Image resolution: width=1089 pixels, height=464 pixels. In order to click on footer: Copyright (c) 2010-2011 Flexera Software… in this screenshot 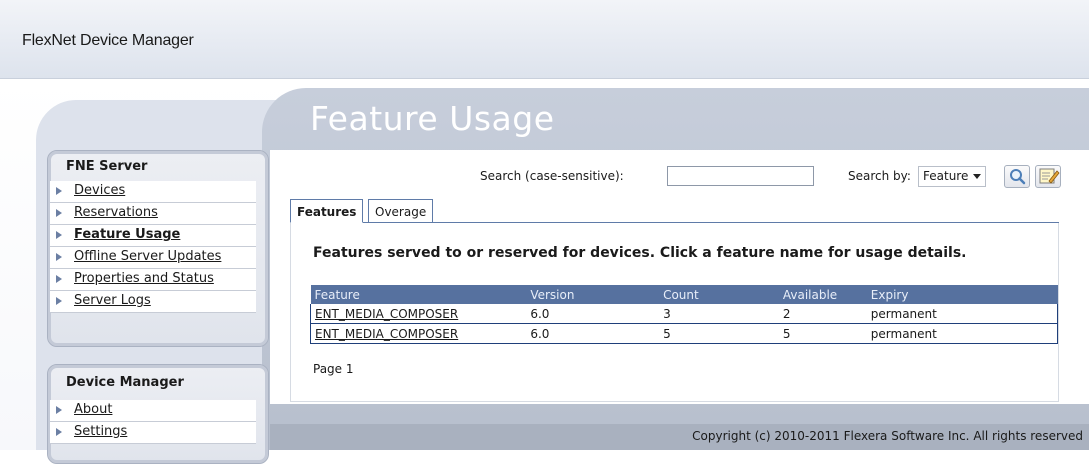, I will do `click(679, 437)`.